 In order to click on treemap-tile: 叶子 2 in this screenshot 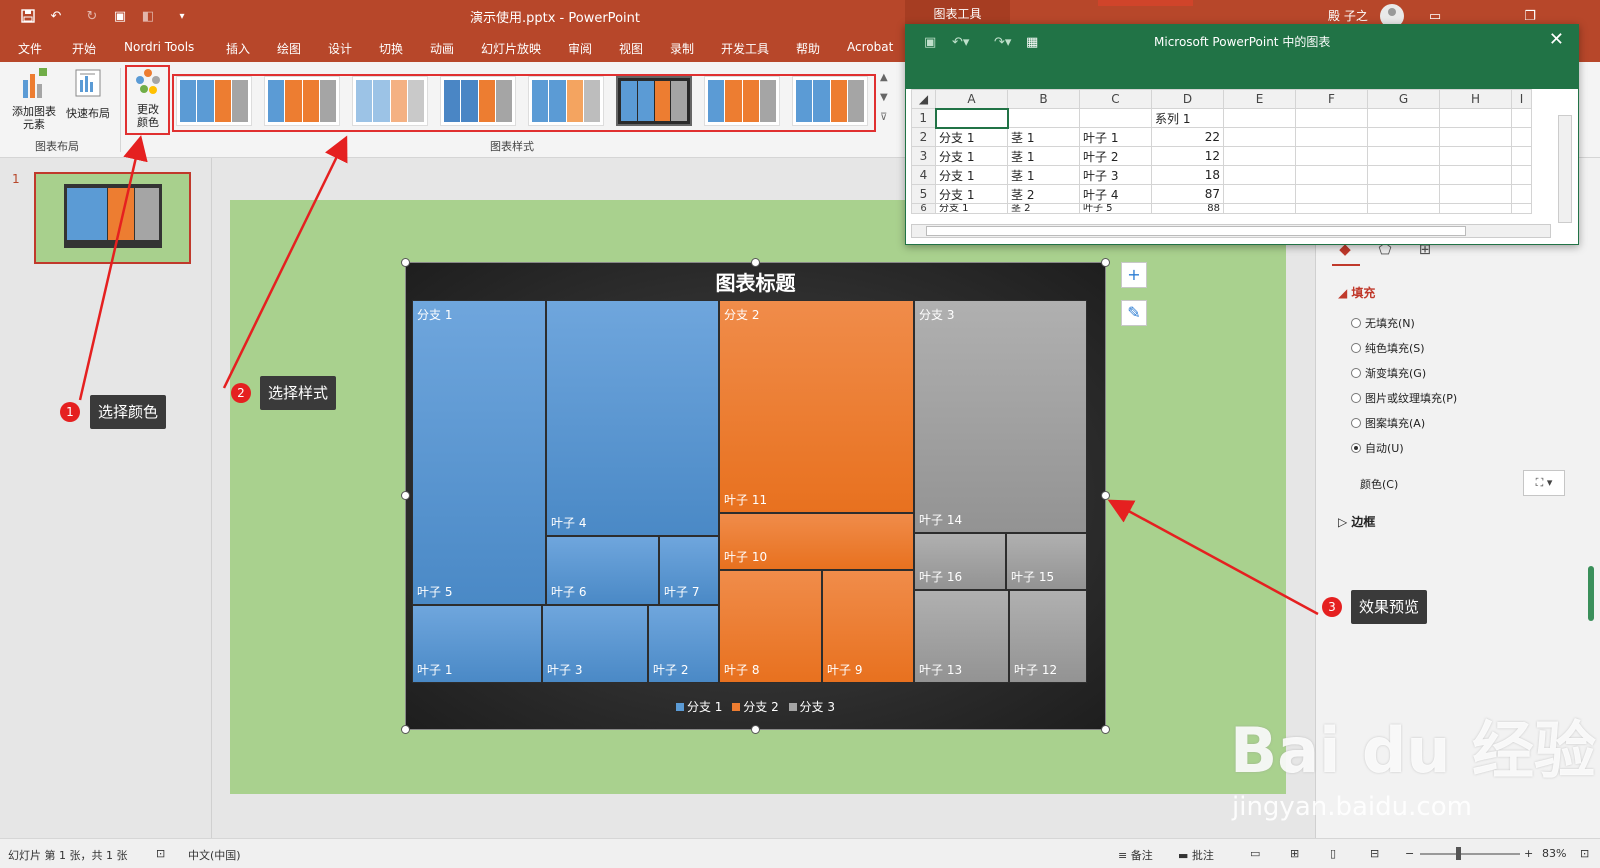, I will do `click(683, 644)`.